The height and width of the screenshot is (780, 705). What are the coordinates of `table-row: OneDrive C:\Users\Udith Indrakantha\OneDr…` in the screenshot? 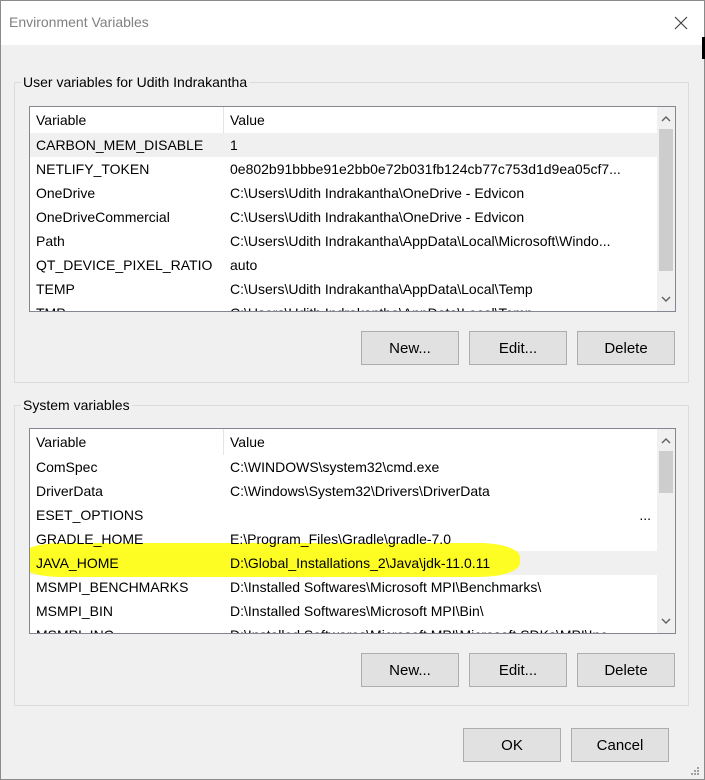 It's located at (343, 193).